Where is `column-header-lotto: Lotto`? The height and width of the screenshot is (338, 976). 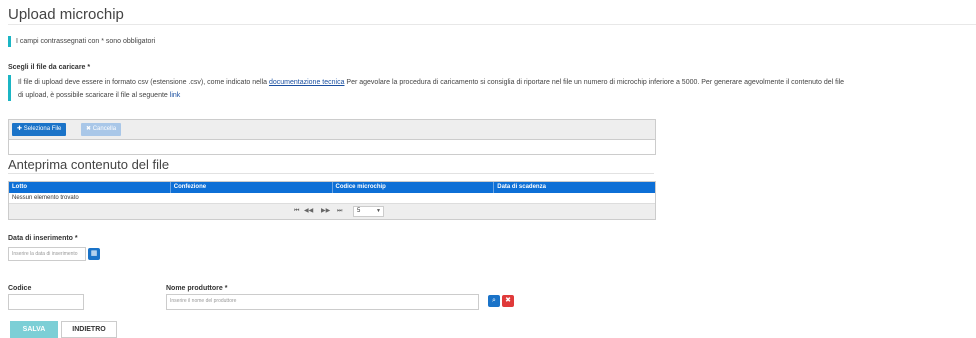
column-header-lotto: Lotto is located at coordinates (90, 187).